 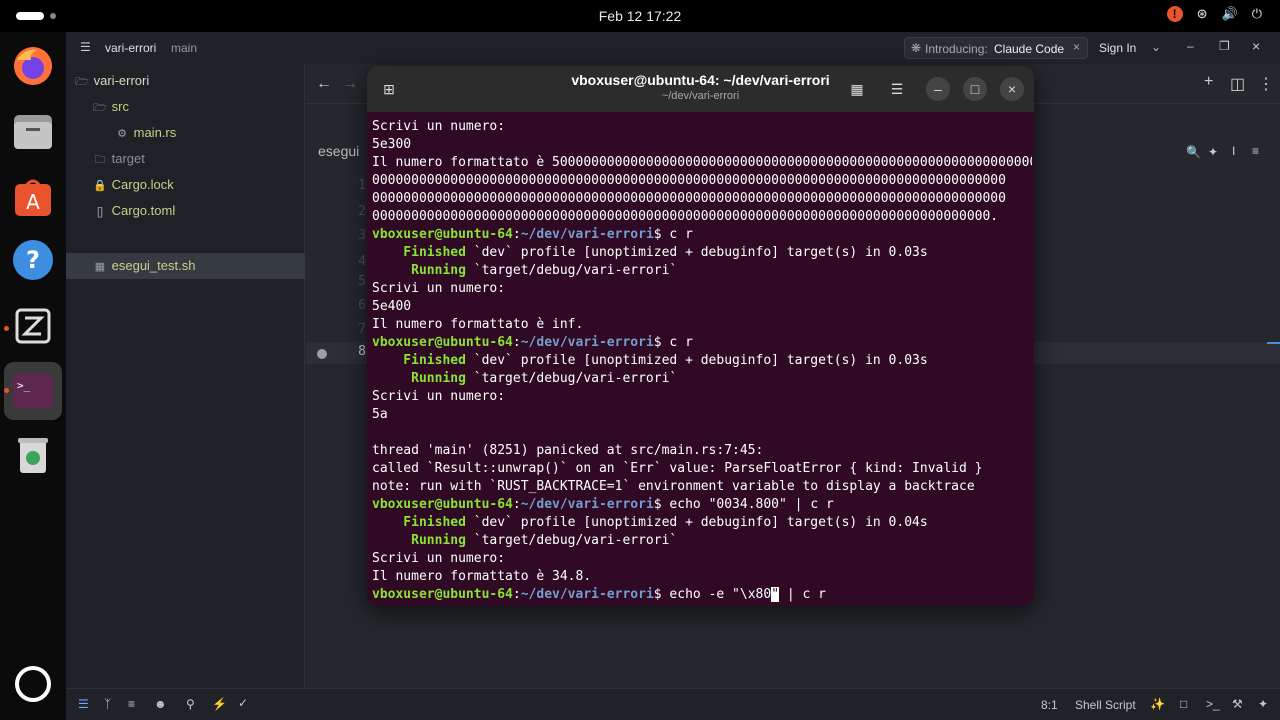 I want to click on sign-in-button: Sign In, so click(x=1117, y=48).